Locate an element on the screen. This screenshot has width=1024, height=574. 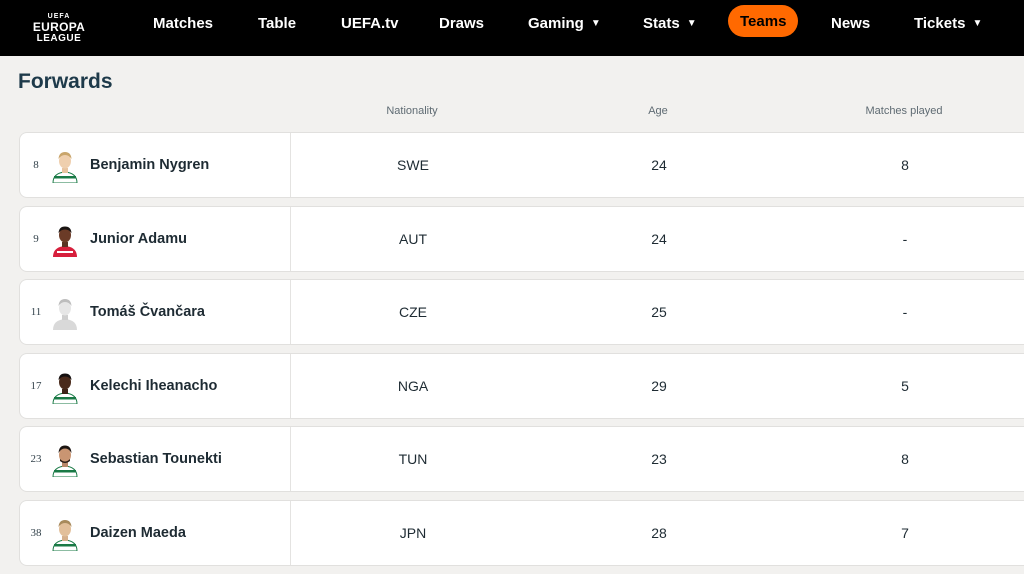
logo-line-league: LEAGUE is located at coordinates (59, 38).